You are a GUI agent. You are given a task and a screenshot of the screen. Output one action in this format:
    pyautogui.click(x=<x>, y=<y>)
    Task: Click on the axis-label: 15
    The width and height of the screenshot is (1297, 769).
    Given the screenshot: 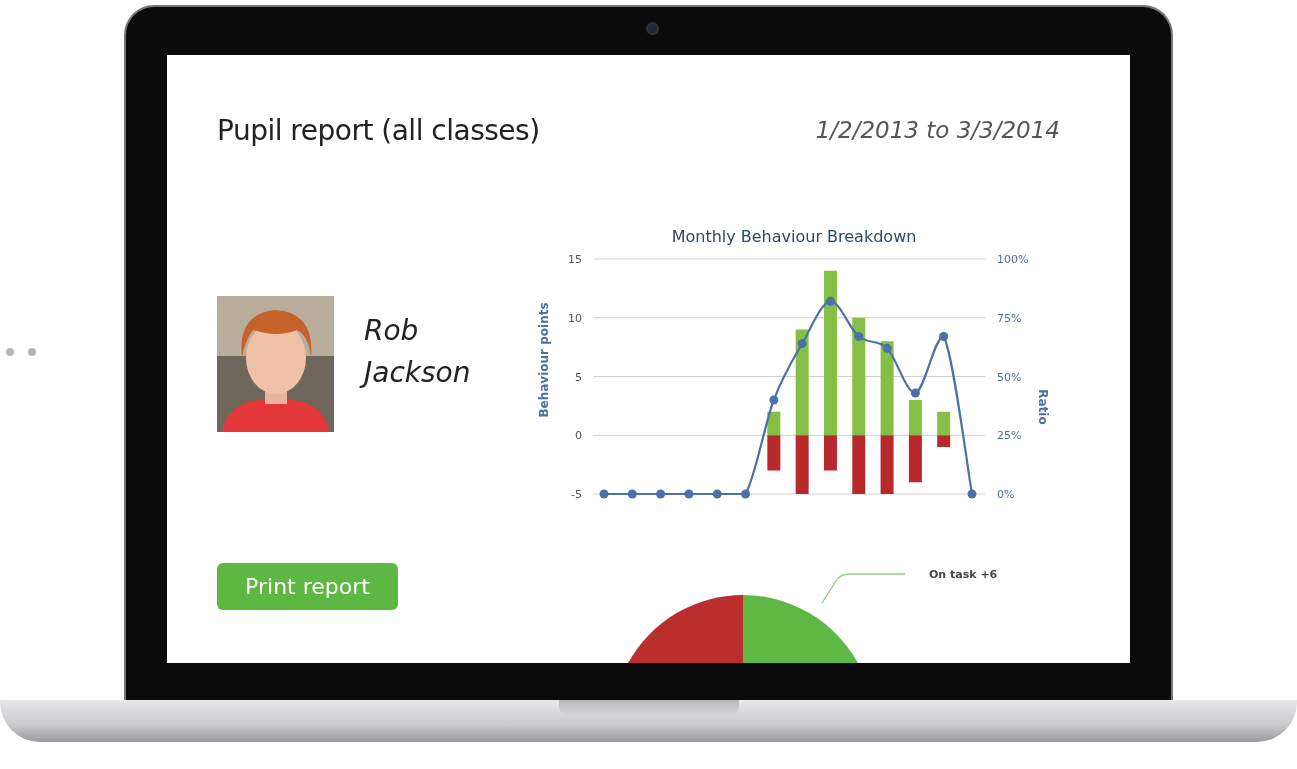 What is the action you would take?
    pyautogui.click(x=575, y=259)
    